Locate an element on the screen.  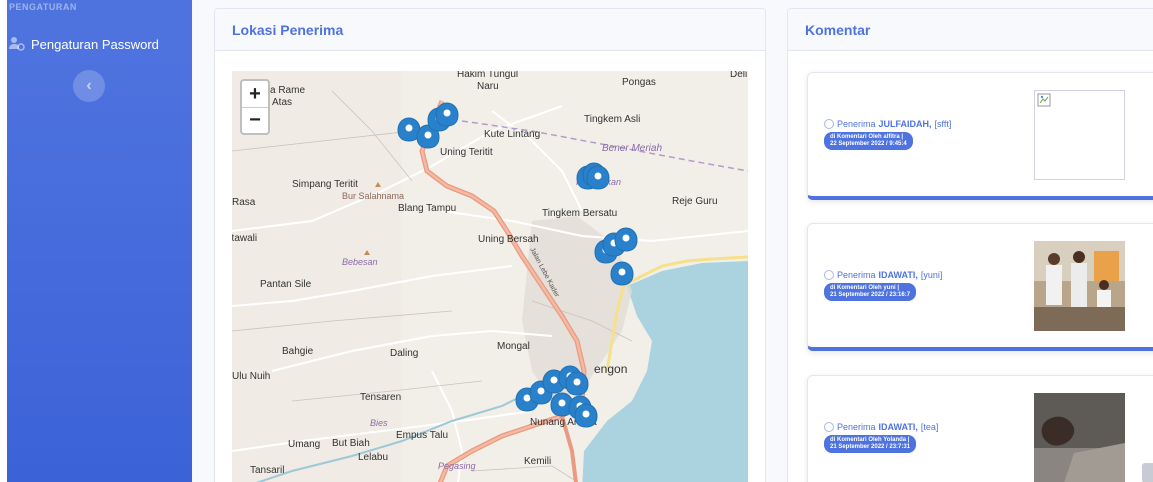
map-label-bur-salahnama: Bur Salahnama is located at coordinates (373, 196).